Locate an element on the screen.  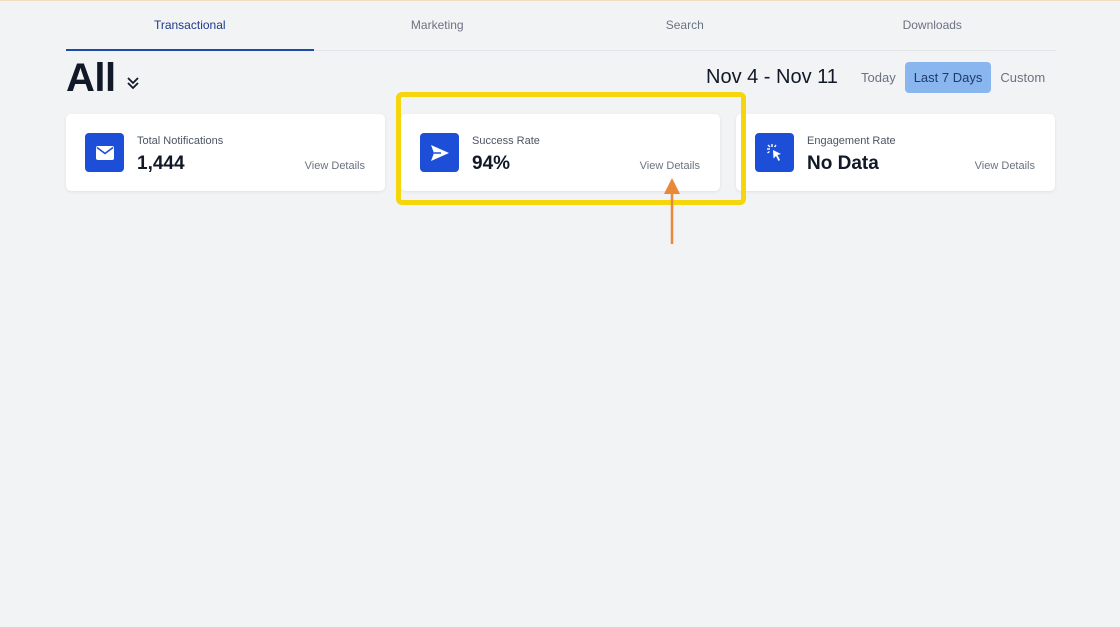
envelope-icon is located at coordinates (104, 152).